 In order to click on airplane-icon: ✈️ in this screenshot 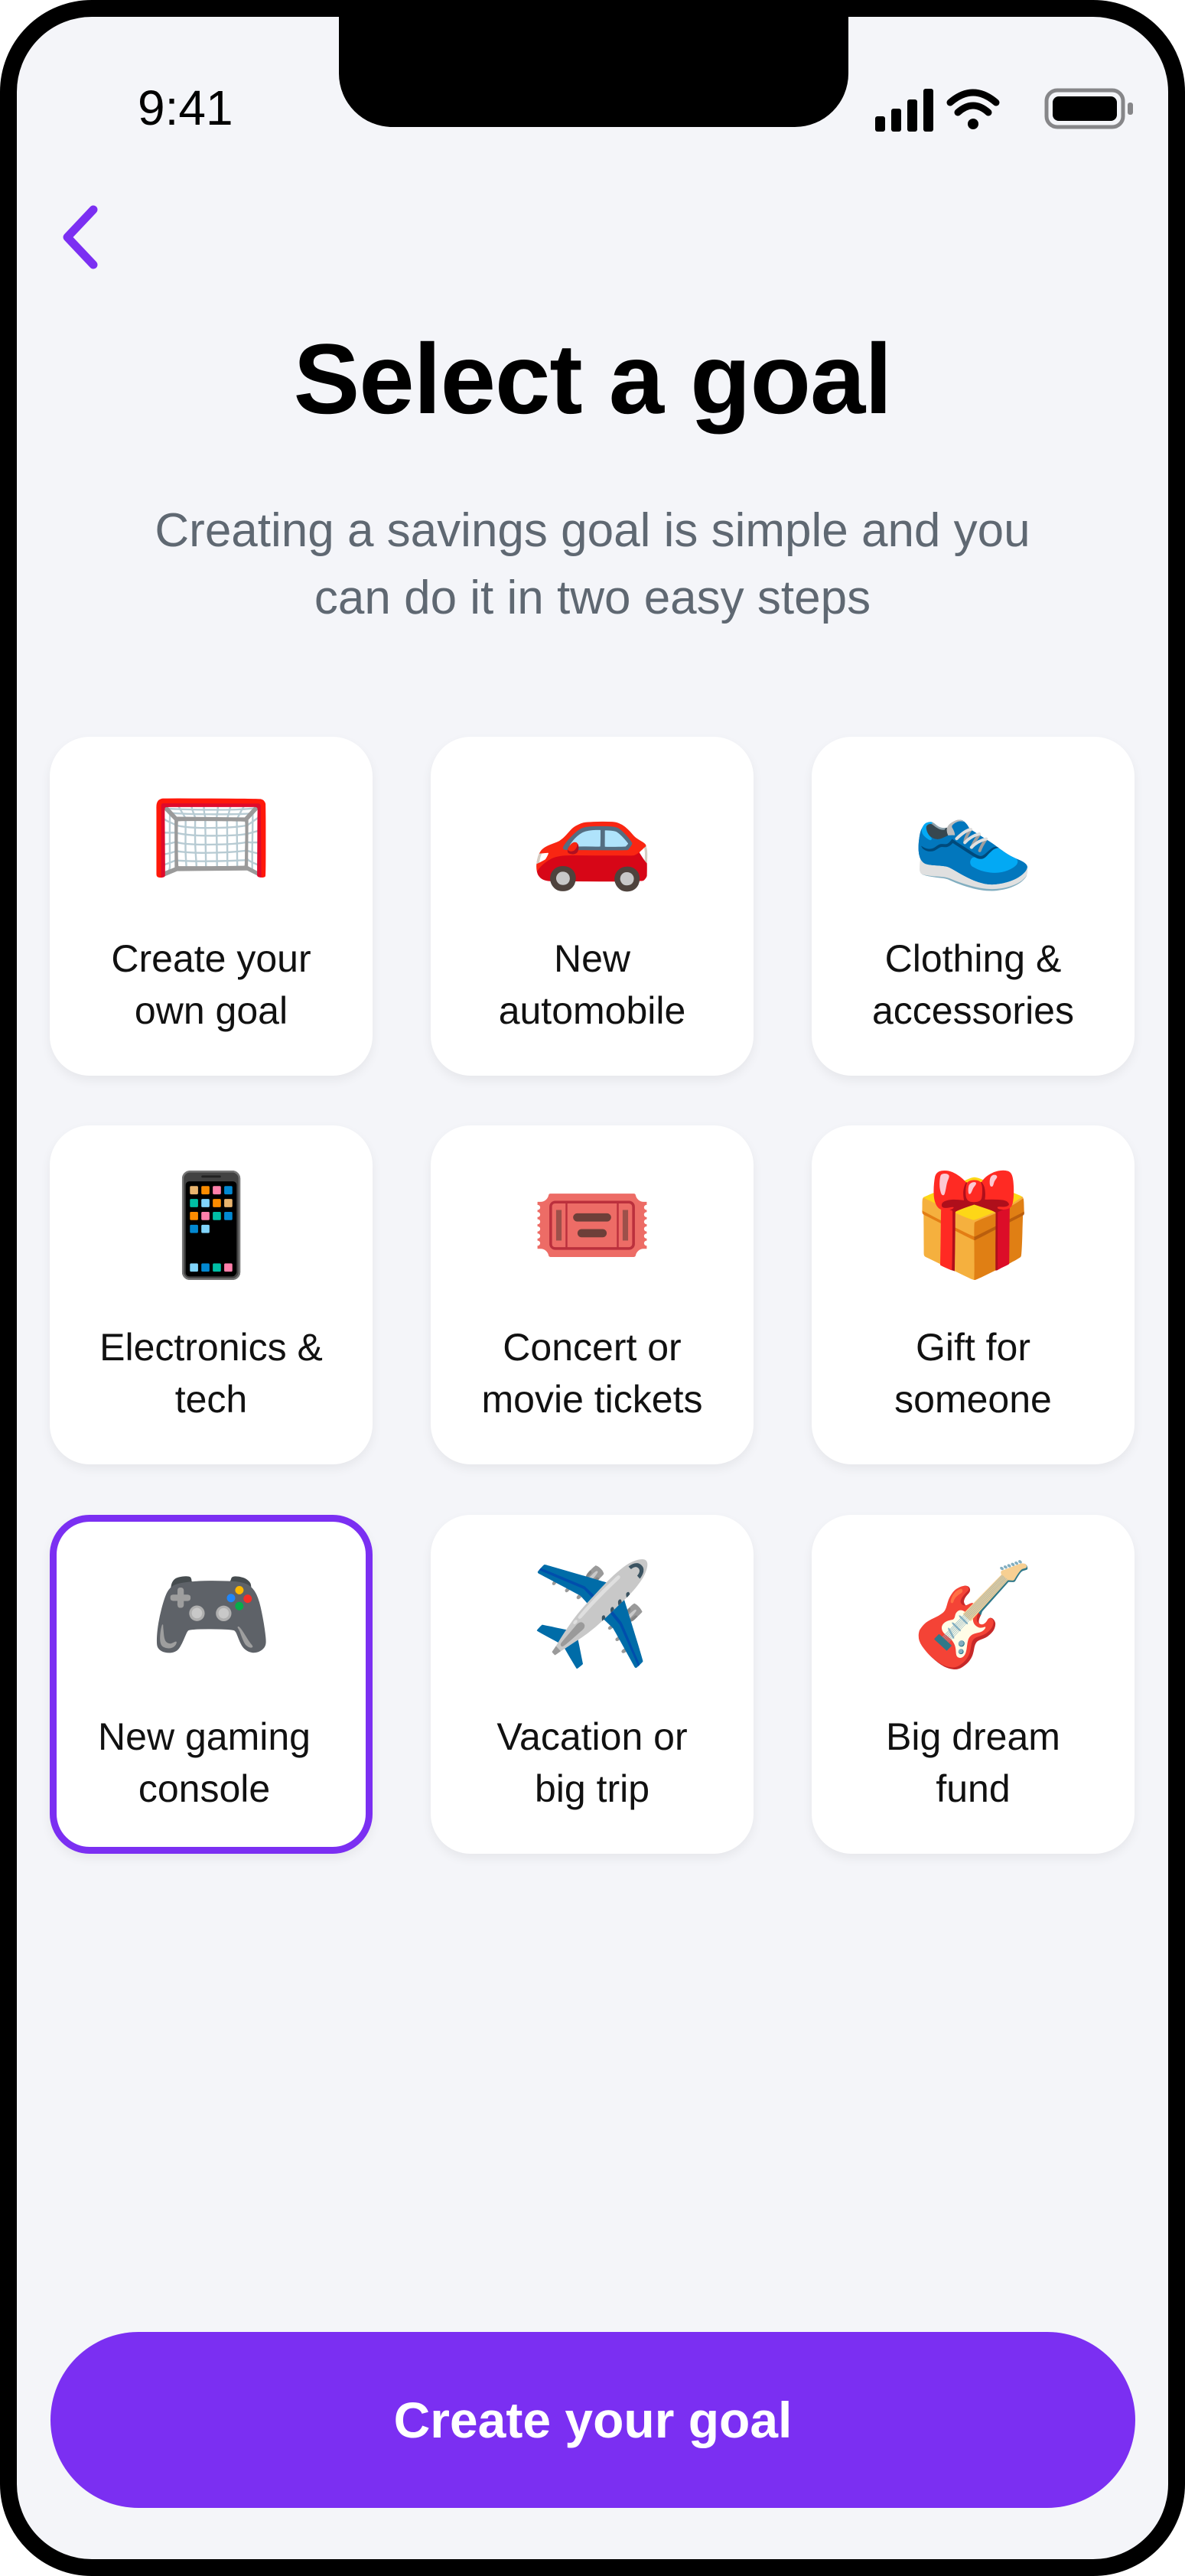, I will do `click(592, 1614)`.